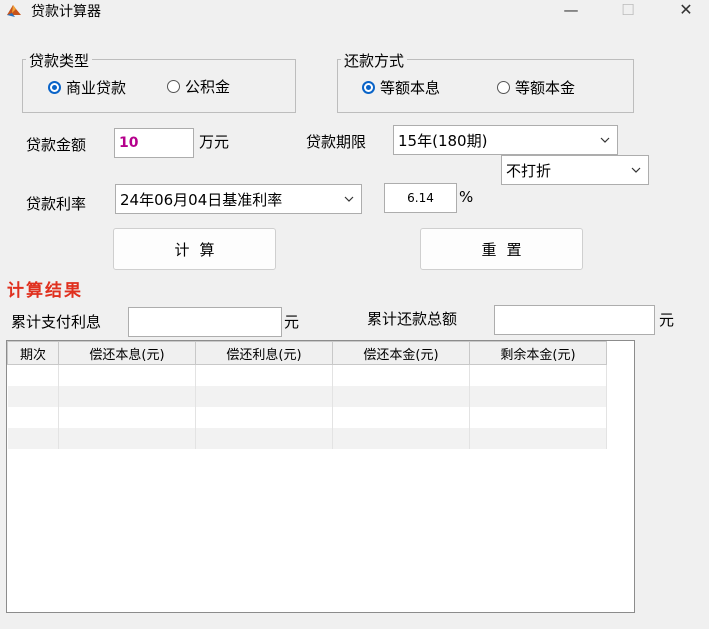  What do you see at coordinates (14, 11) in the screenshot?
I see `matlab-icon` at bounding box center [14, 11].